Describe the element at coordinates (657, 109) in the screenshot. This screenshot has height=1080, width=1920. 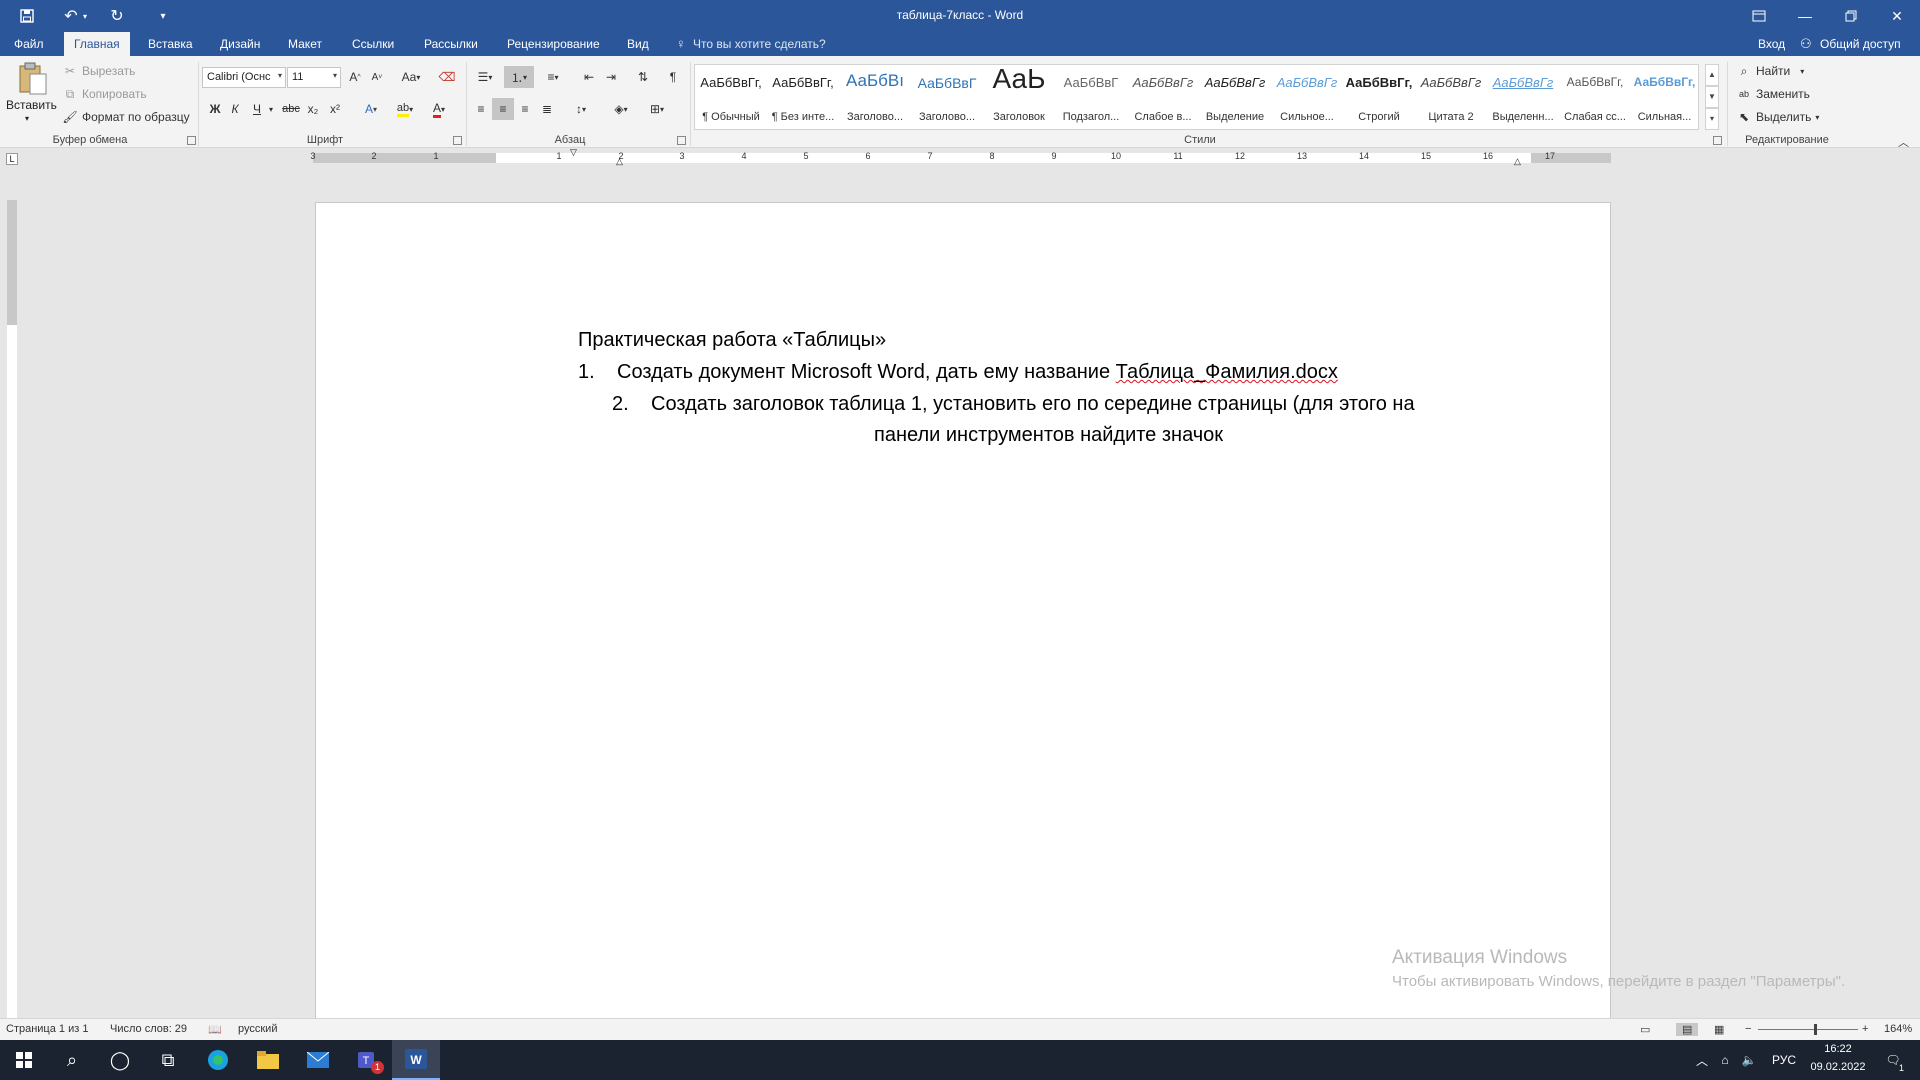
I see `borders-button: ⊞ ▾` at that location.